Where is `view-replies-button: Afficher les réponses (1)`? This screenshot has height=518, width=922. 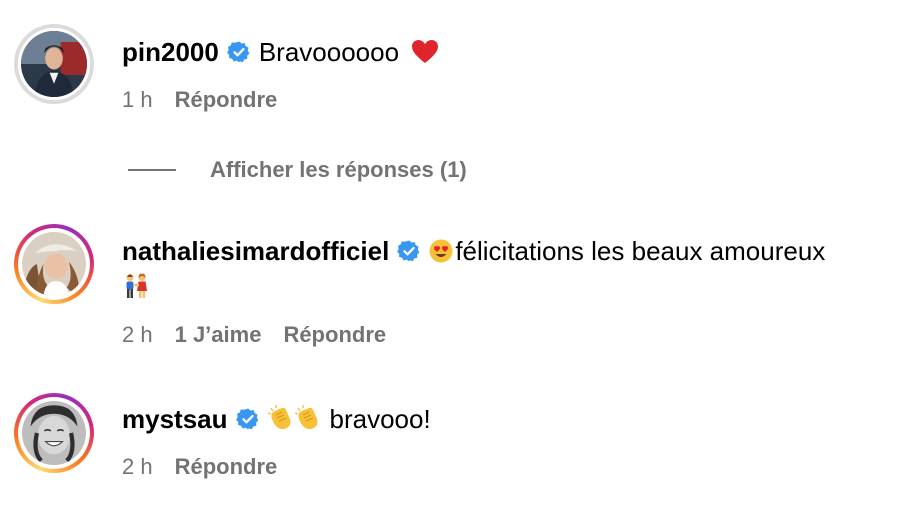
view-replies-button: Afficher les réponses (1) is located at coordinates (297, 170).